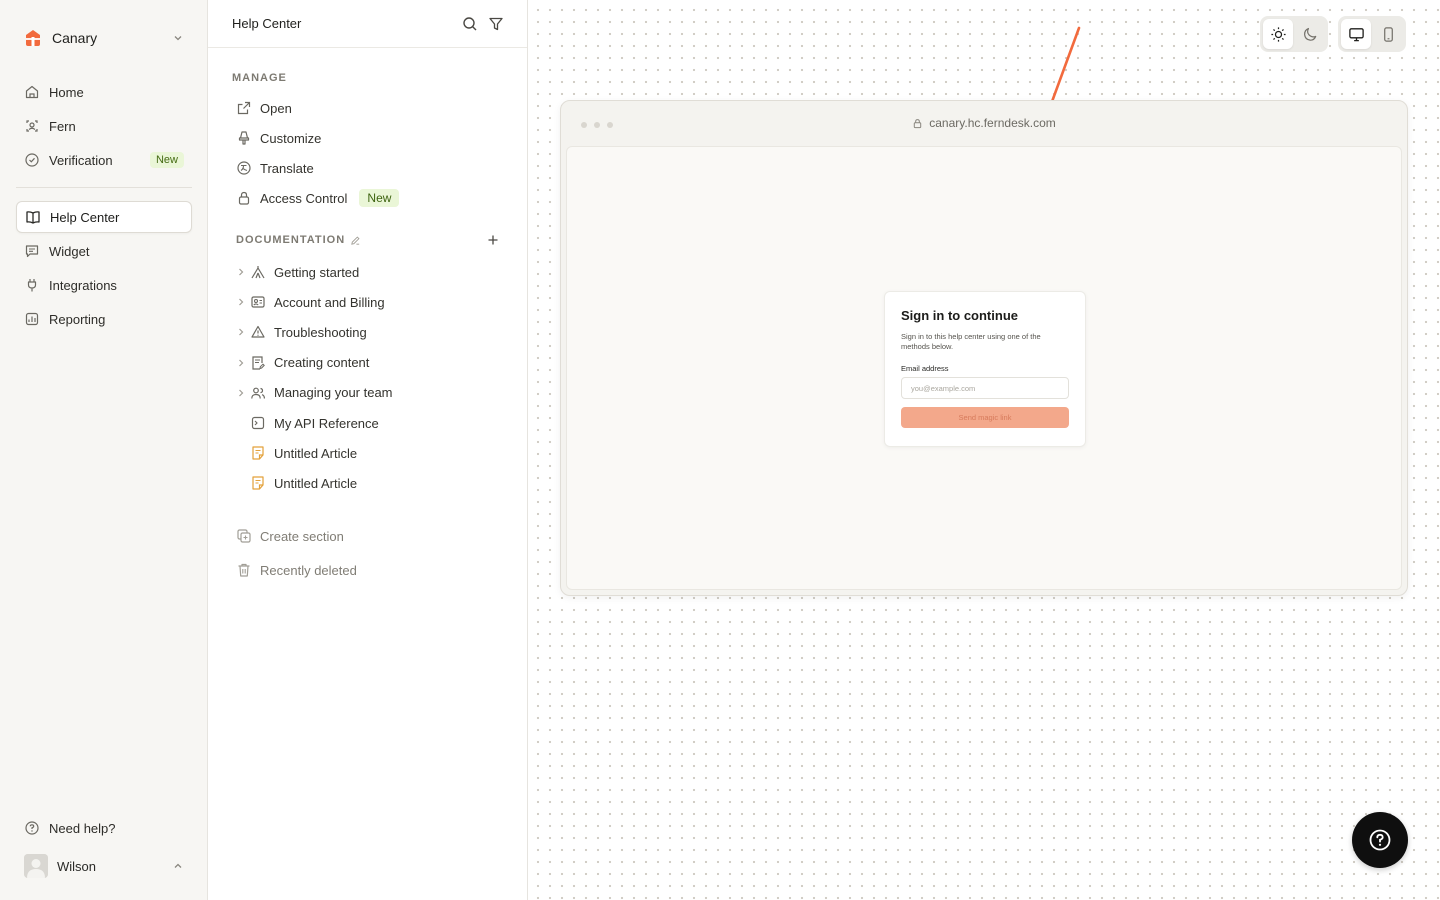  I want to click on manage-item-customize: Customize, so click(368, 138).